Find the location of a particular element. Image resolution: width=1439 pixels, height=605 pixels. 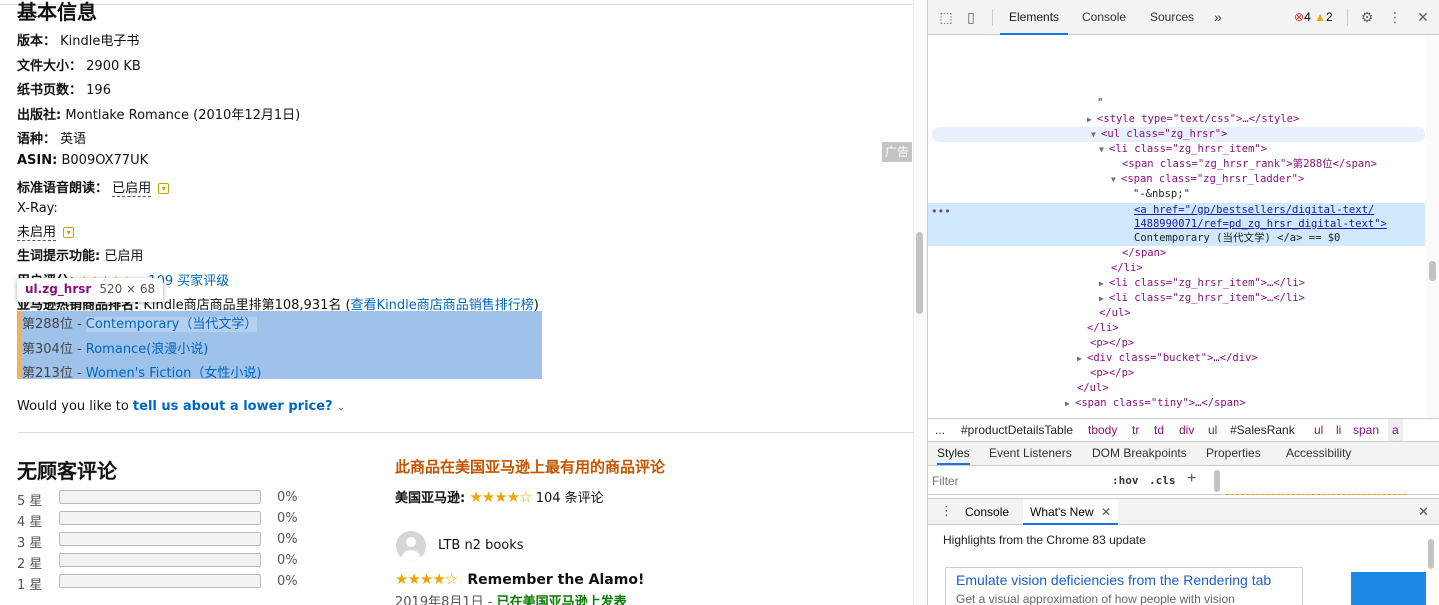

warning-count: 2 is located at coordinates (1329, 17).